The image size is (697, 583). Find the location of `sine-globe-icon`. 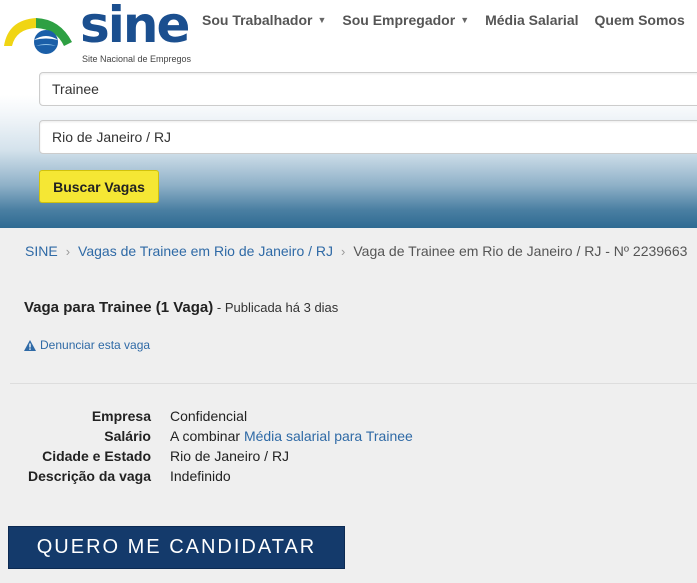

sine-globe-icon is located at coordinates (38, 36).